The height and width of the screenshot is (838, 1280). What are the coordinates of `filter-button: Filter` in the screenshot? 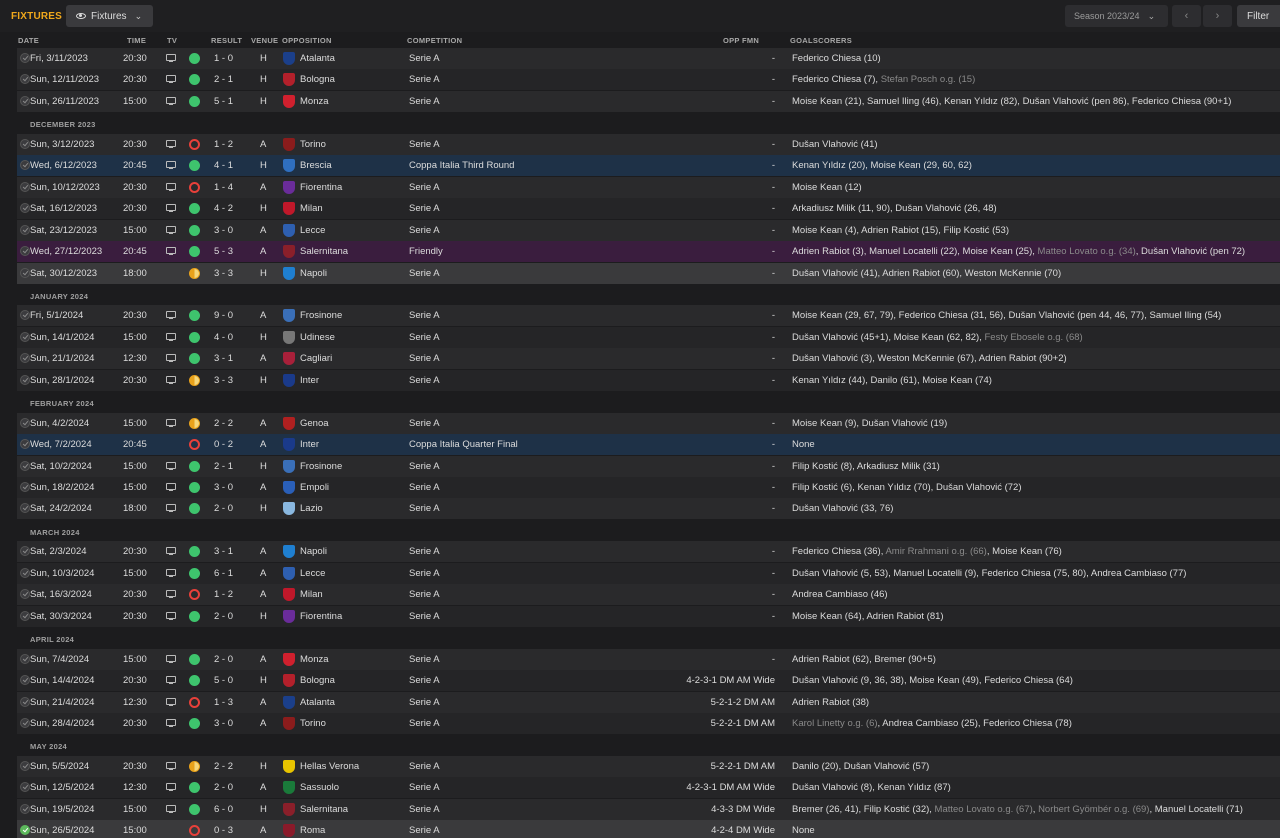 It's located at (1258, 16).